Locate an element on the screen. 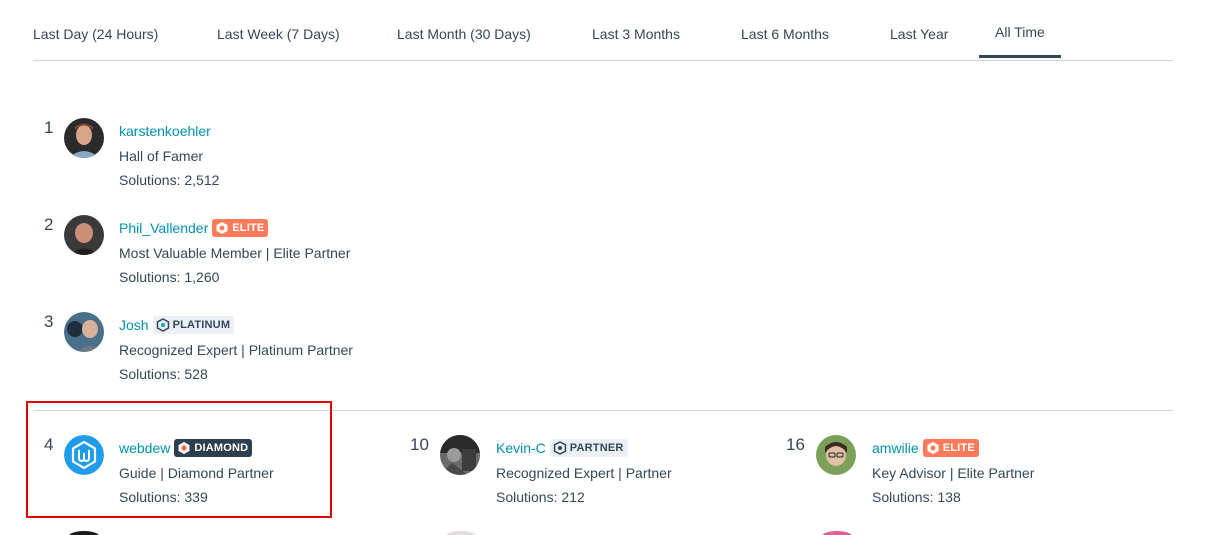 This screenshot has width=1232, height=535. partner-badge: PARTNER is located at coordinates (588, 448).